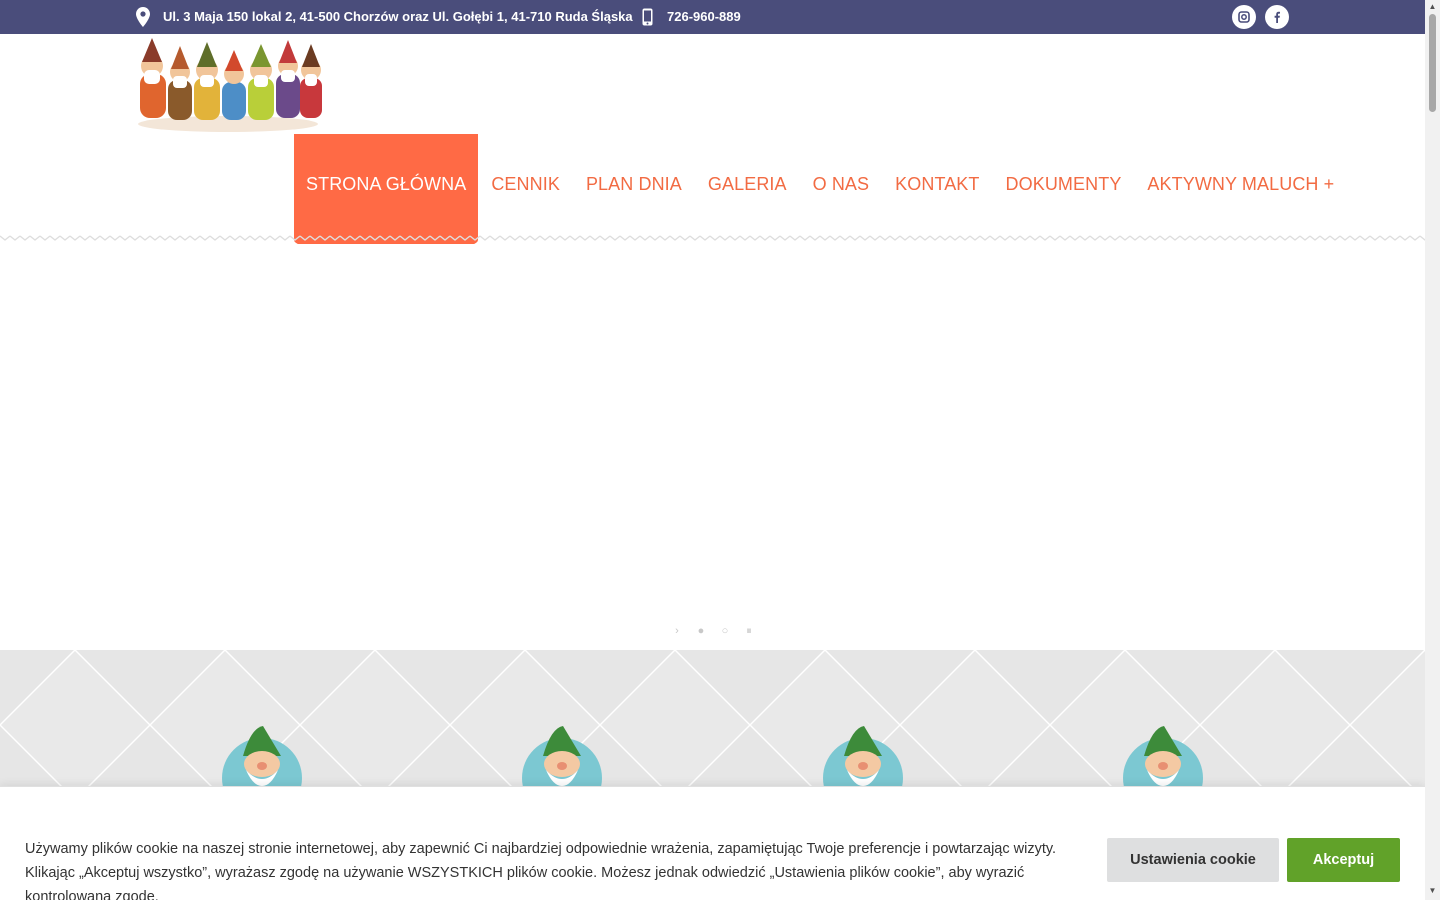 The width and height of the screenshot is (1440, 900). I want to click on phone-number: 726-960-889, so click(704, 16).